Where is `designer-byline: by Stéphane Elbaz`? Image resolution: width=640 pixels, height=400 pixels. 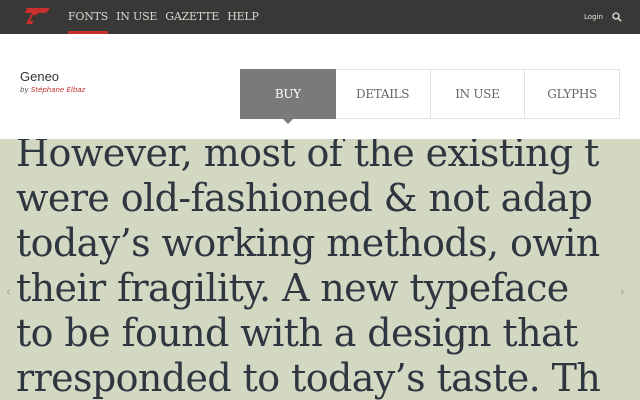
designer-byline: by Stéphane Elbaz is located at coordinates (52, 90).